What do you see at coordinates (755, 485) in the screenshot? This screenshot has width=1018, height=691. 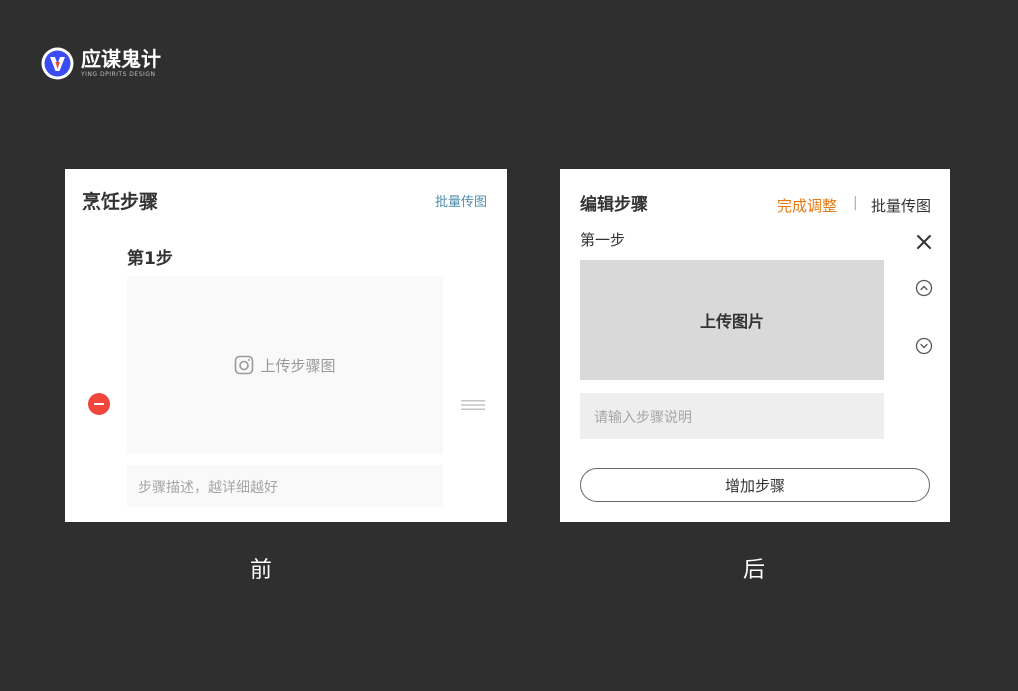 I see `add-step-button: 增加步骤` at bounding box center [755, 485].